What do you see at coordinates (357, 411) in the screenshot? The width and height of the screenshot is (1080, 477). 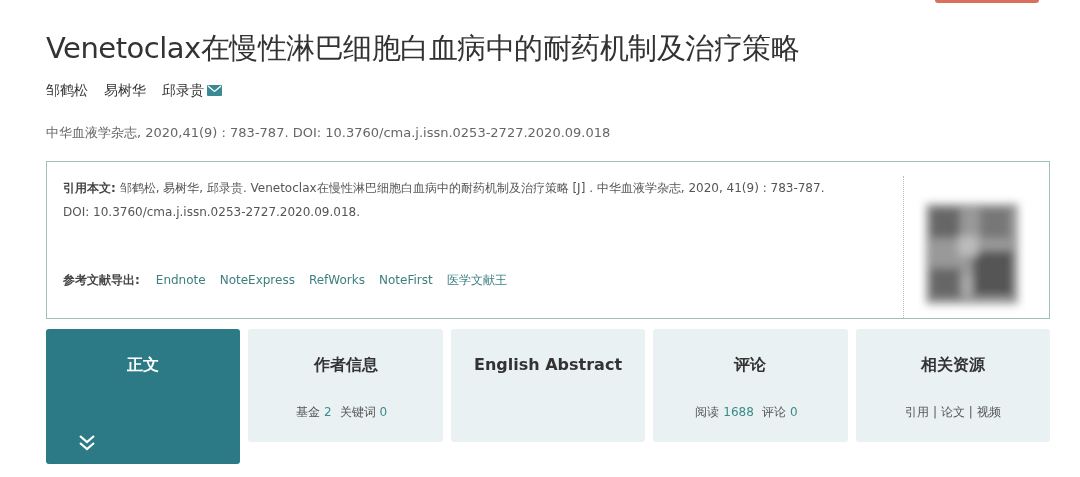 I see `meta-label: 关键词` at bounding box center [357, 411].